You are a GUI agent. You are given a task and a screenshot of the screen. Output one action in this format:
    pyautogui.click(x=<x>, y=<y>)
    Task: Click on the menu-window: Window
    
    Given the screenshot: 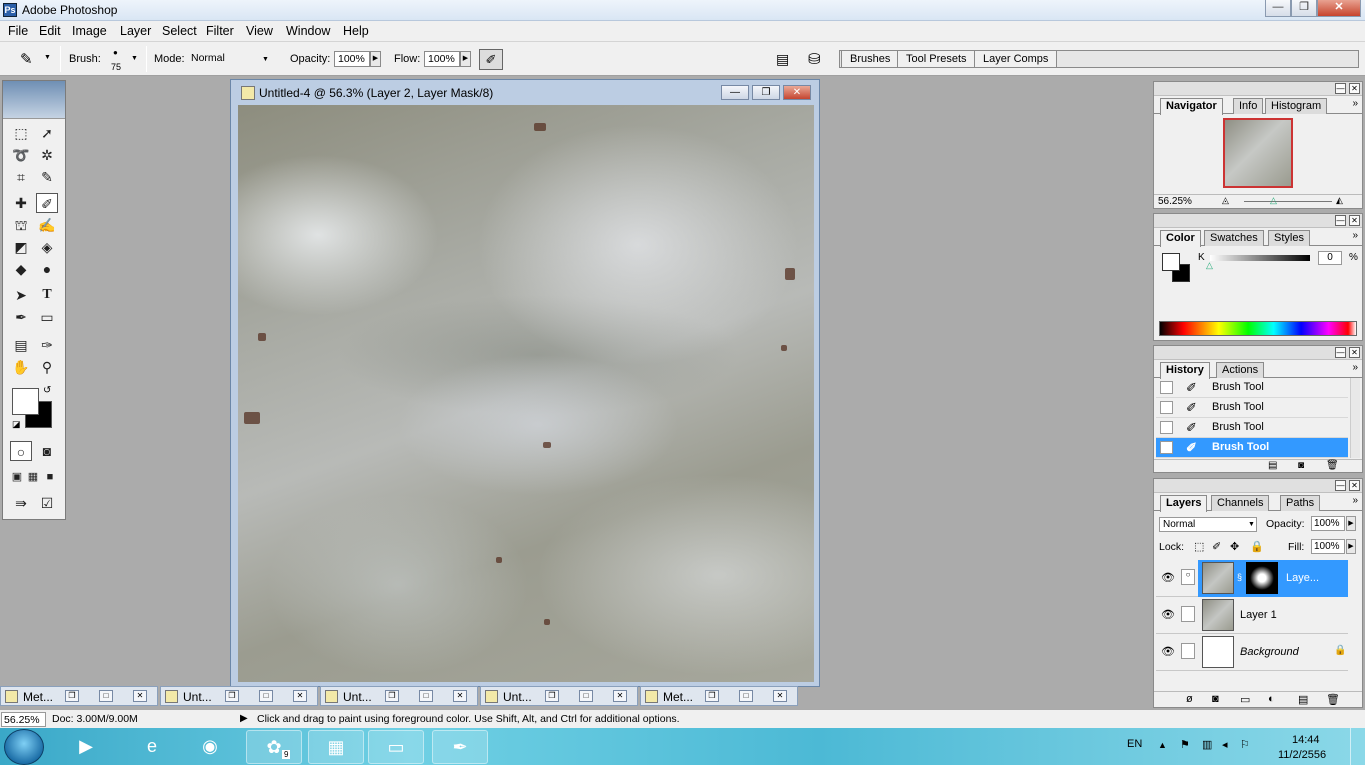 What is the action you would take?
    pyautogui.click(x=308, y=31)
    